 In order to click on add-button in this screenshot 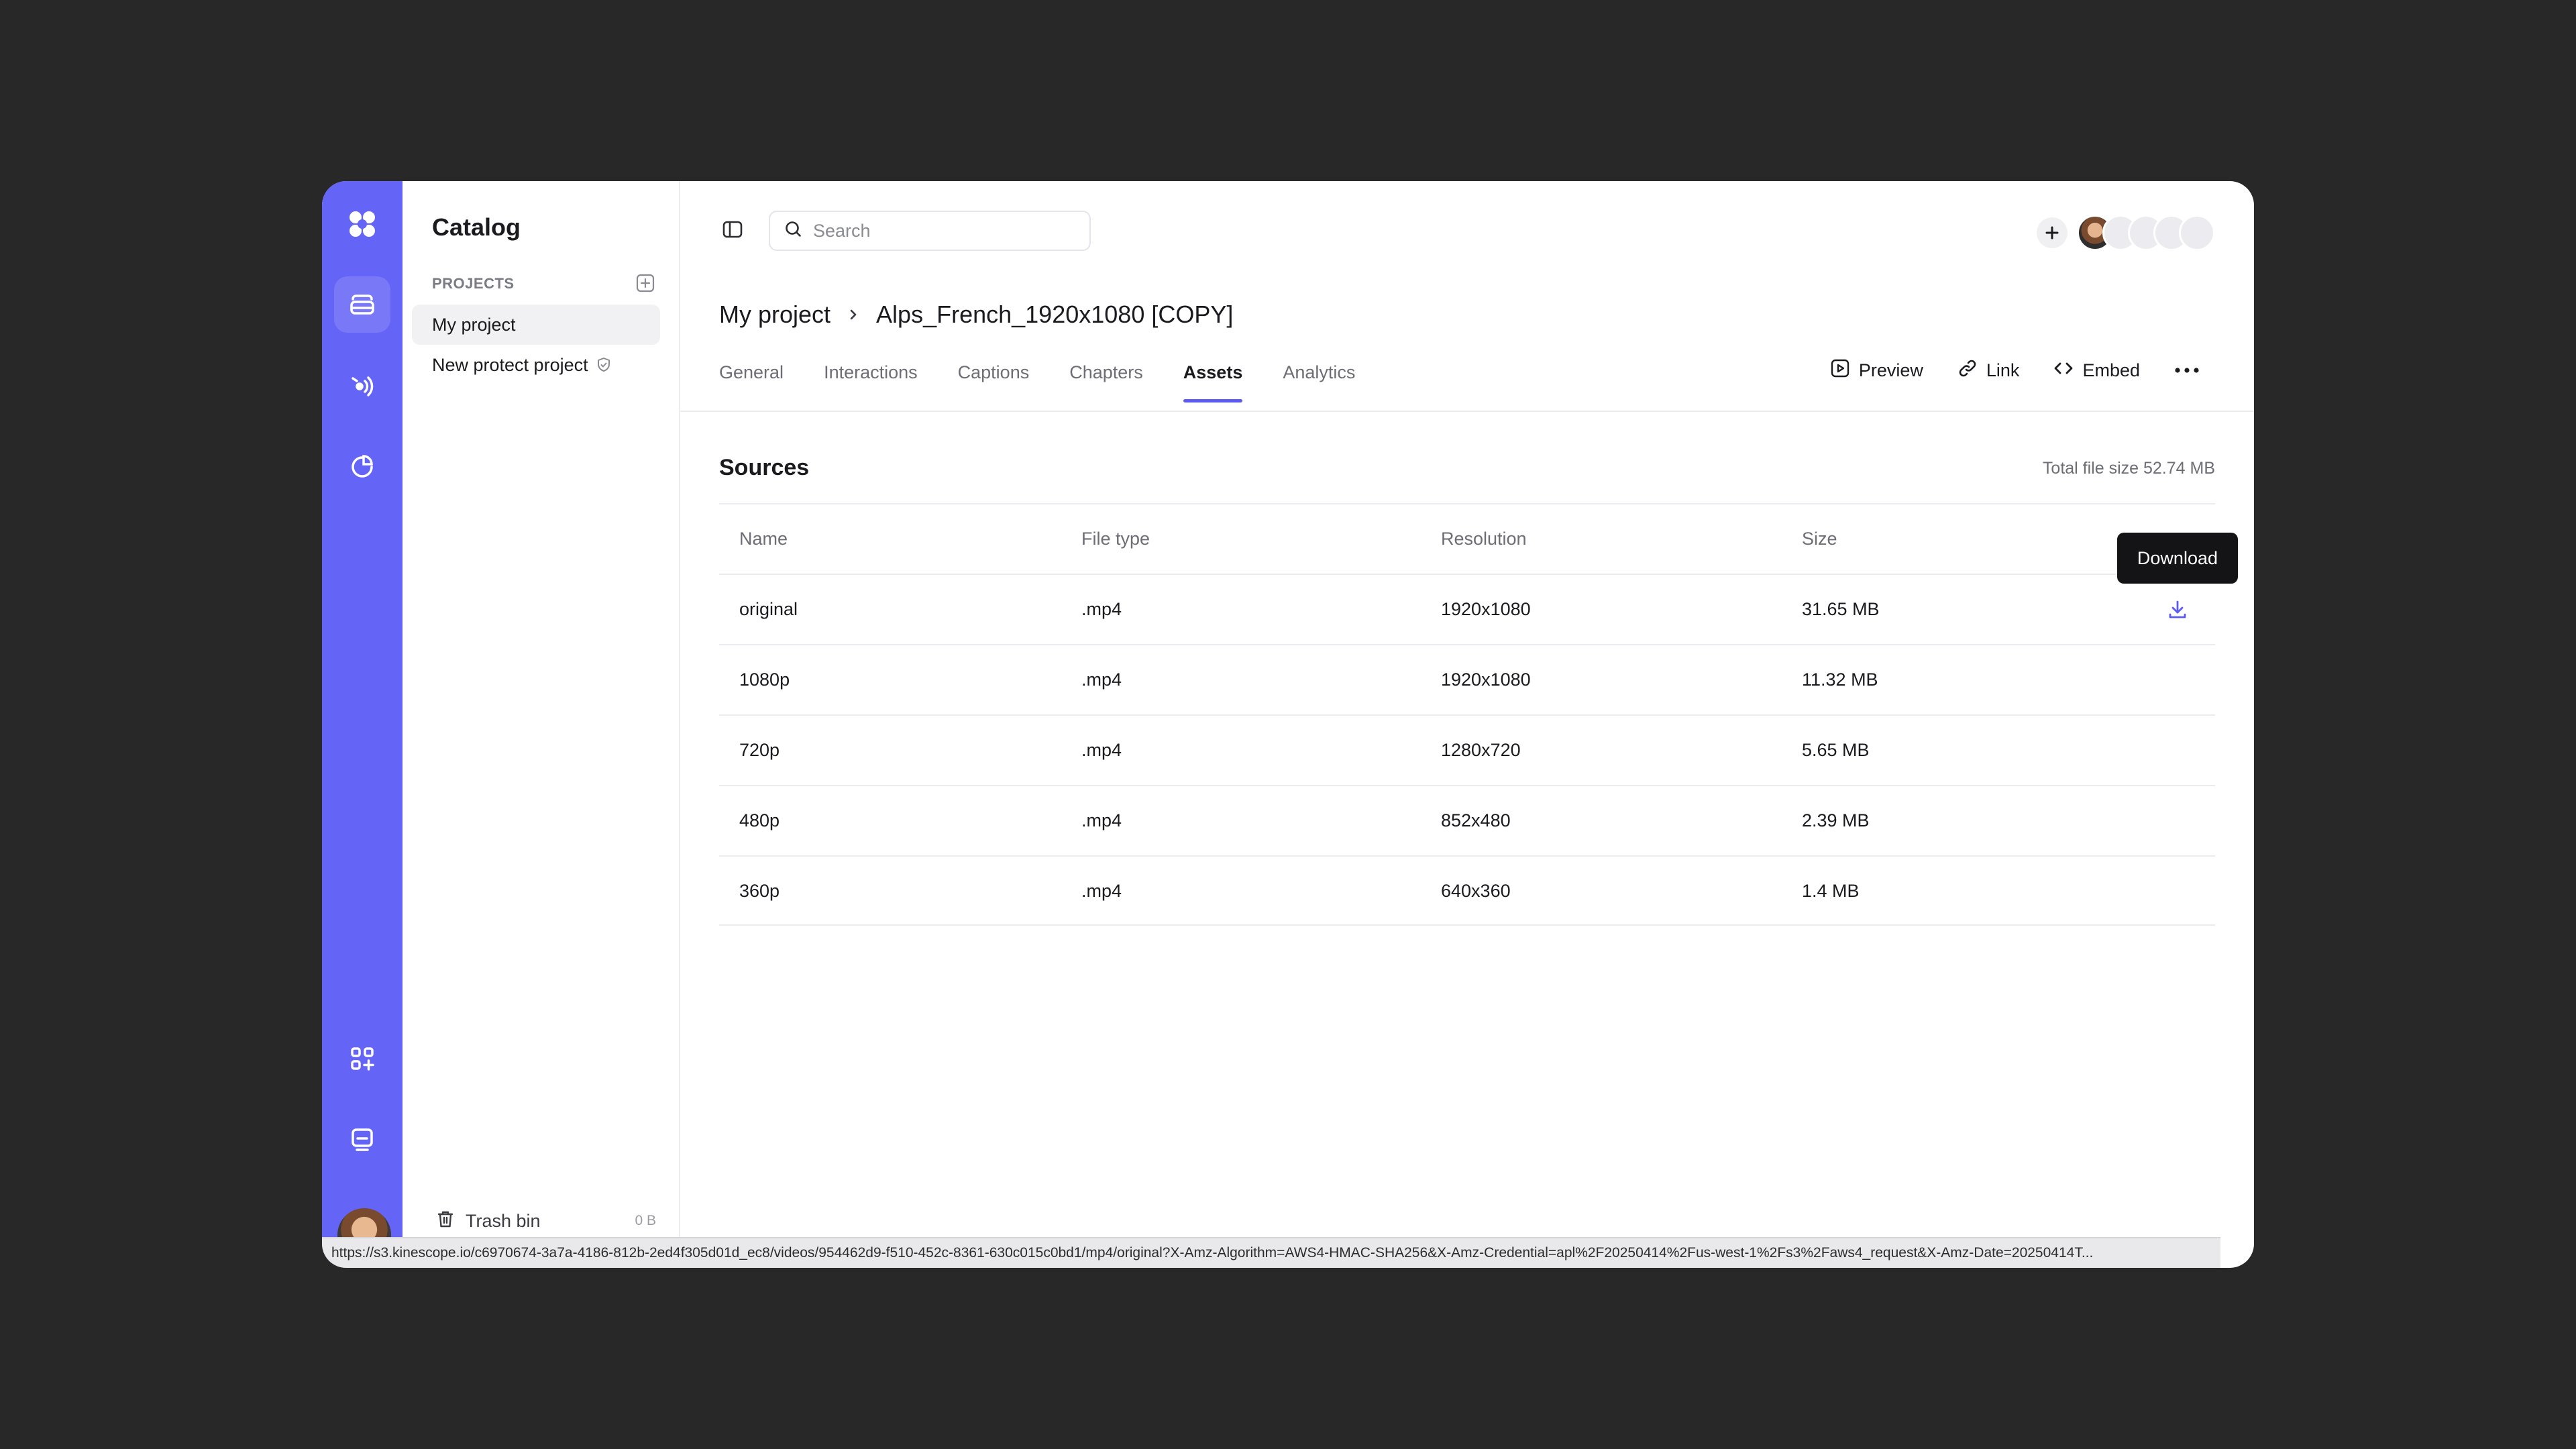, I will do `click(2052, 232)`.